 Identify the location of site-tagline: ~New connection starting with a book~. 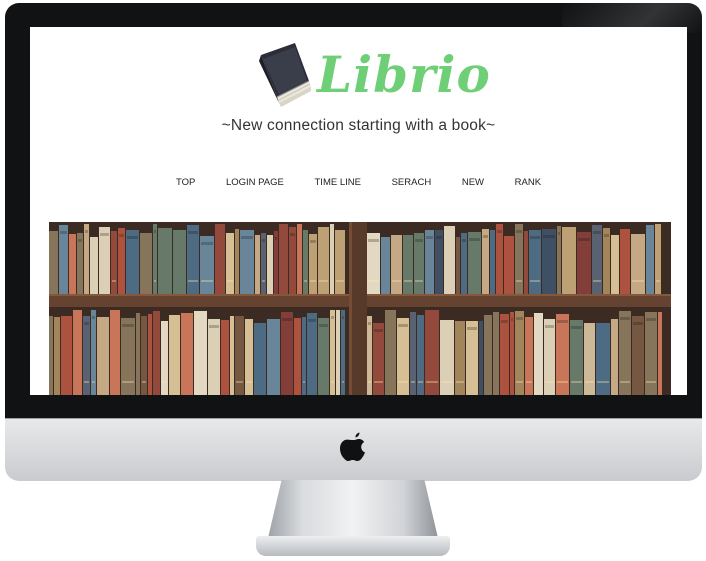
(358, 125).